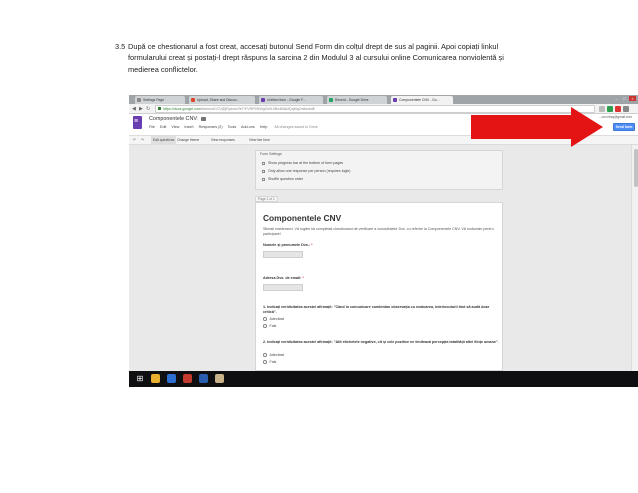  Describe the element at coordinates (188, 127) in the screenshot. I see `menu-insert: Insert` at that location.